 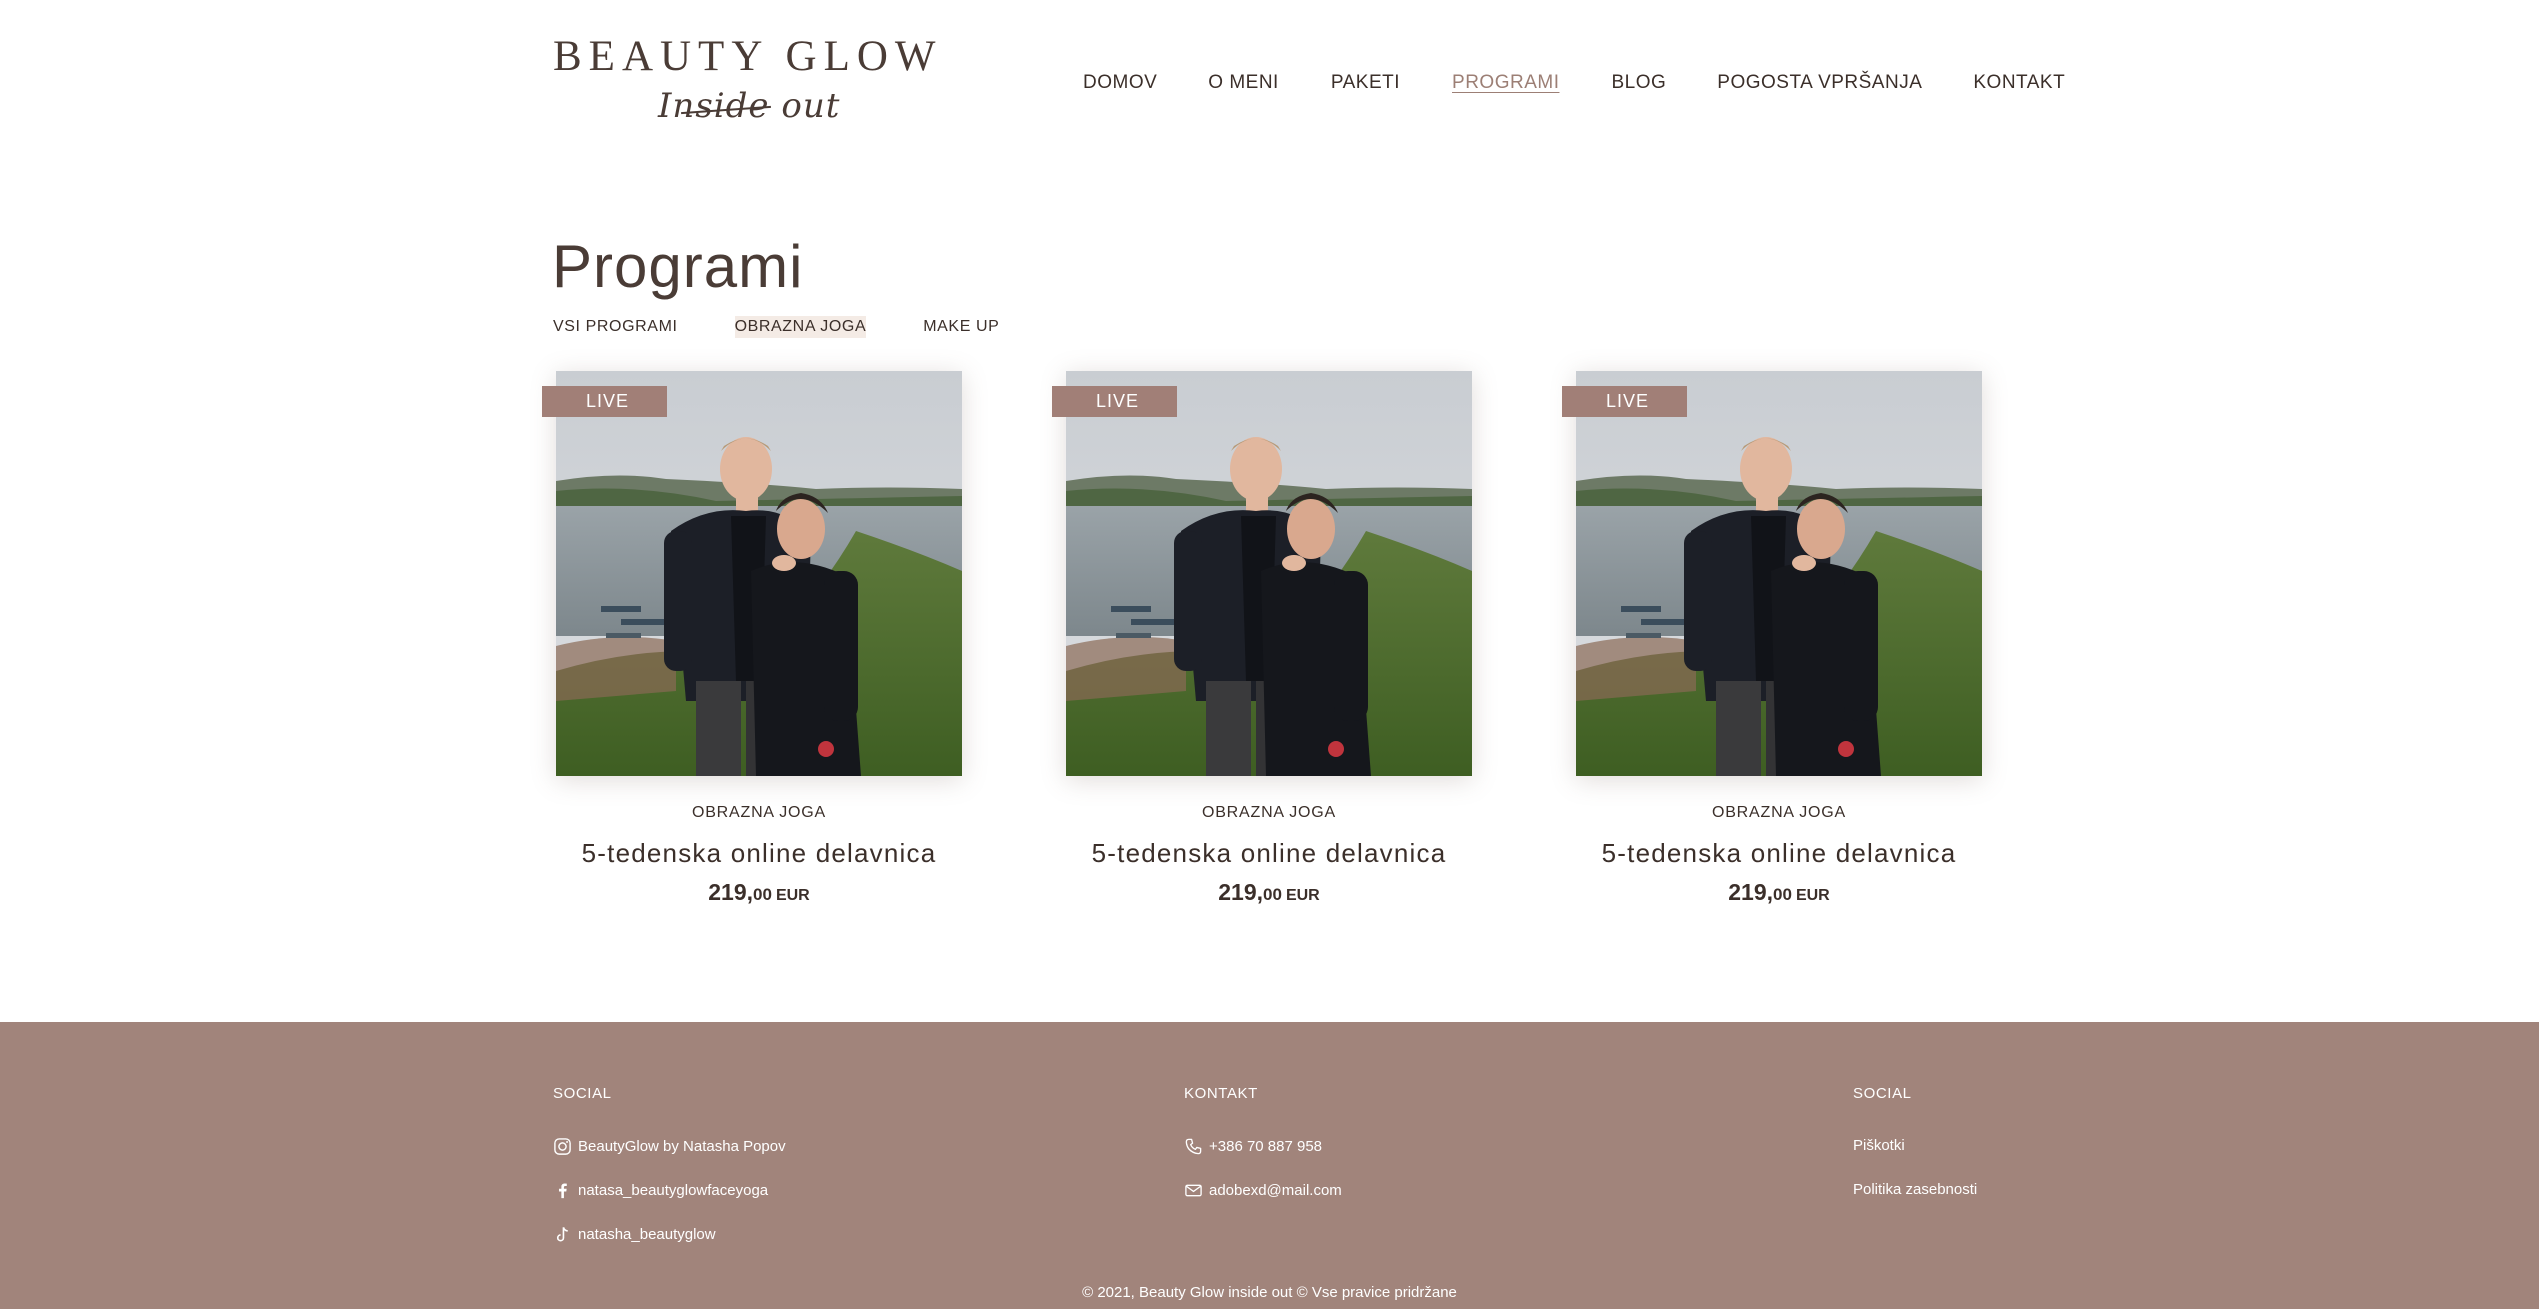 I want to click on category-filters: VSI PROGRAMI OBRAZNA JOGA MAKE UP, so click(x=776, y=327).